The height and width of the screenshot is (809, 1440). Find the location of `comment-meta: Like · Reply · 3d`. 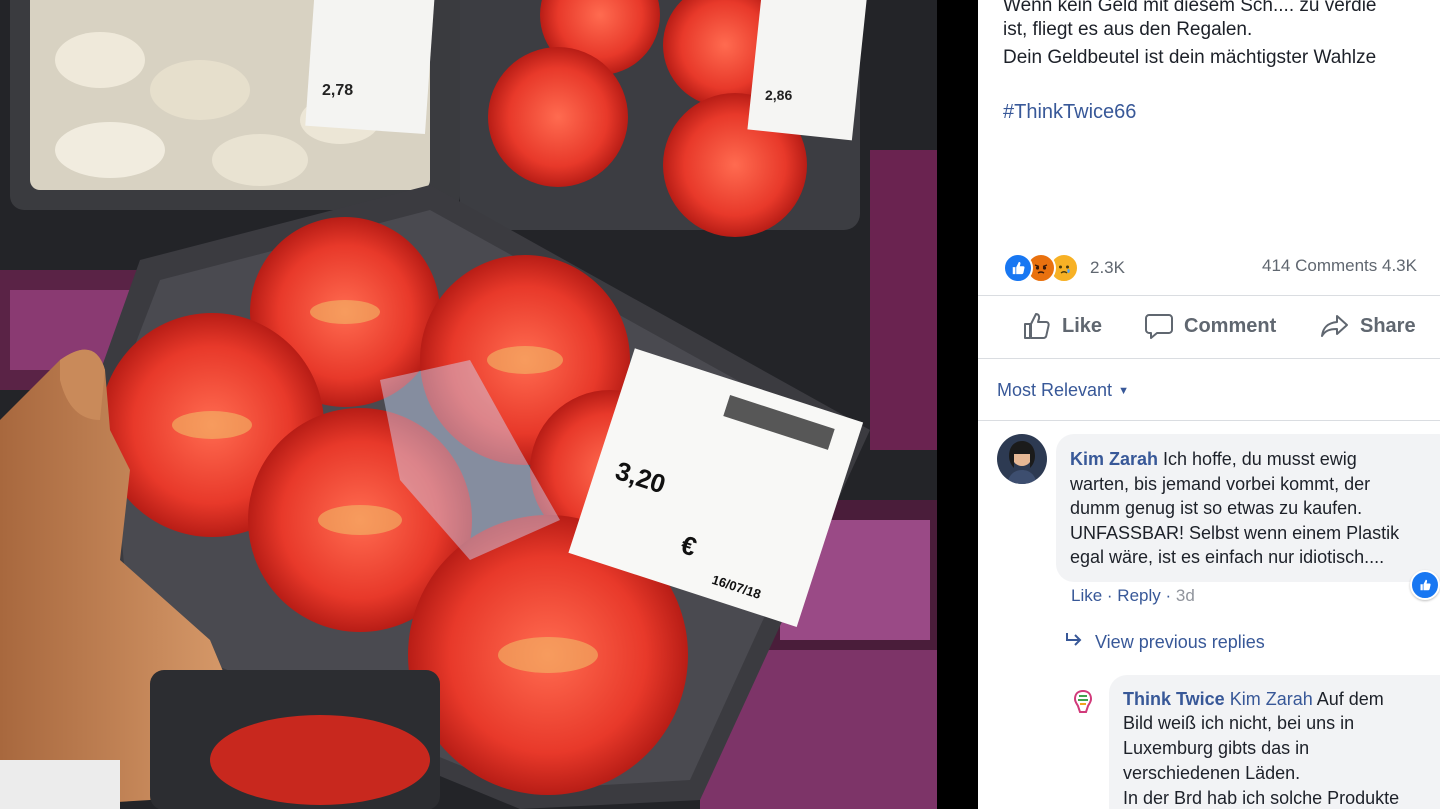

comment-meta: Like · Reply · 3d is located at coordinates (1133, 596).